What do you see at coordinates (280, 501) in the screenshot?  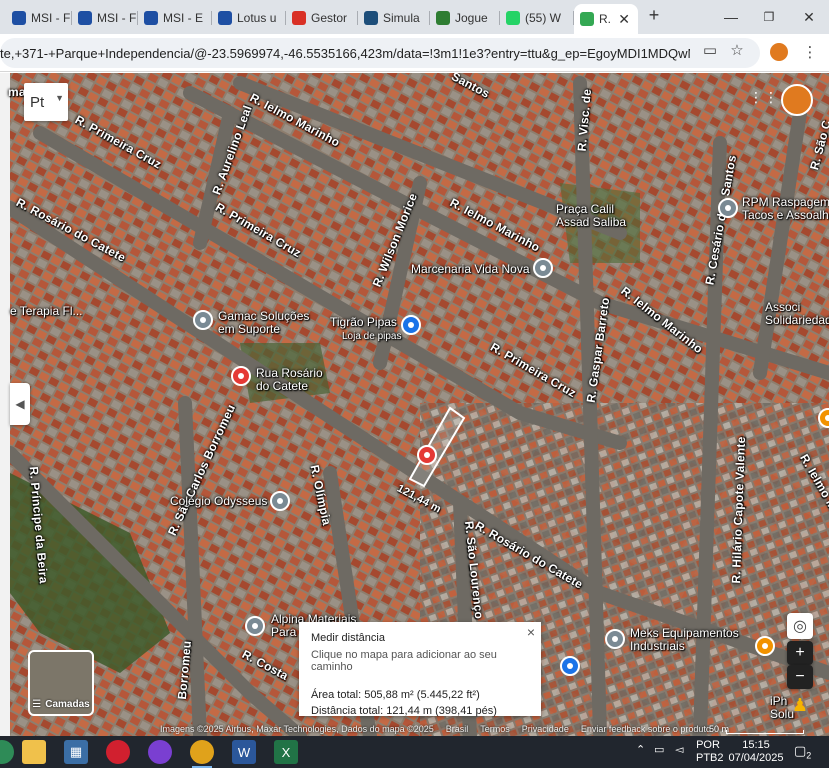 I see `school-icon` at bounding box center [280, 501].